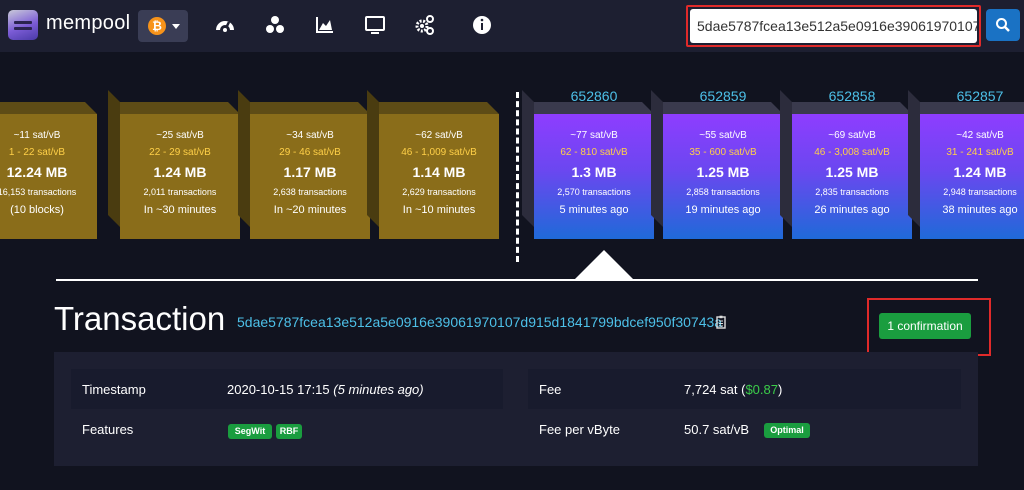 The height and width of the screenshot is (490, 1024). What do you see at coordinates (439, 192) in the screenshot?
I see `block-tx-count: 2,629 transactions` at bounding box center [439, 192].